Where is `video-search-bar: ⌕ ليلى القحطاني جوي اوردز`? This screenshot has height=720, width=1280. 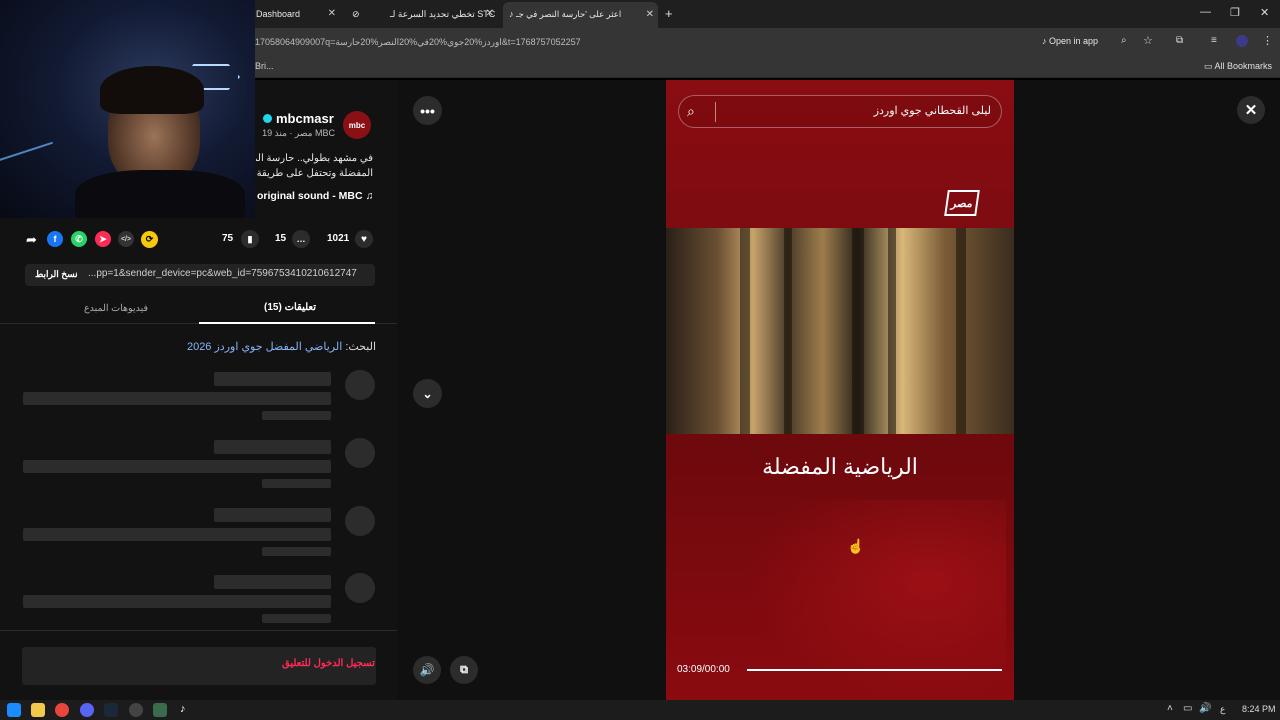 video-search-bar: ⌕ ليلى القحطاني جوي اوردز is located at coordinates (840, 111).